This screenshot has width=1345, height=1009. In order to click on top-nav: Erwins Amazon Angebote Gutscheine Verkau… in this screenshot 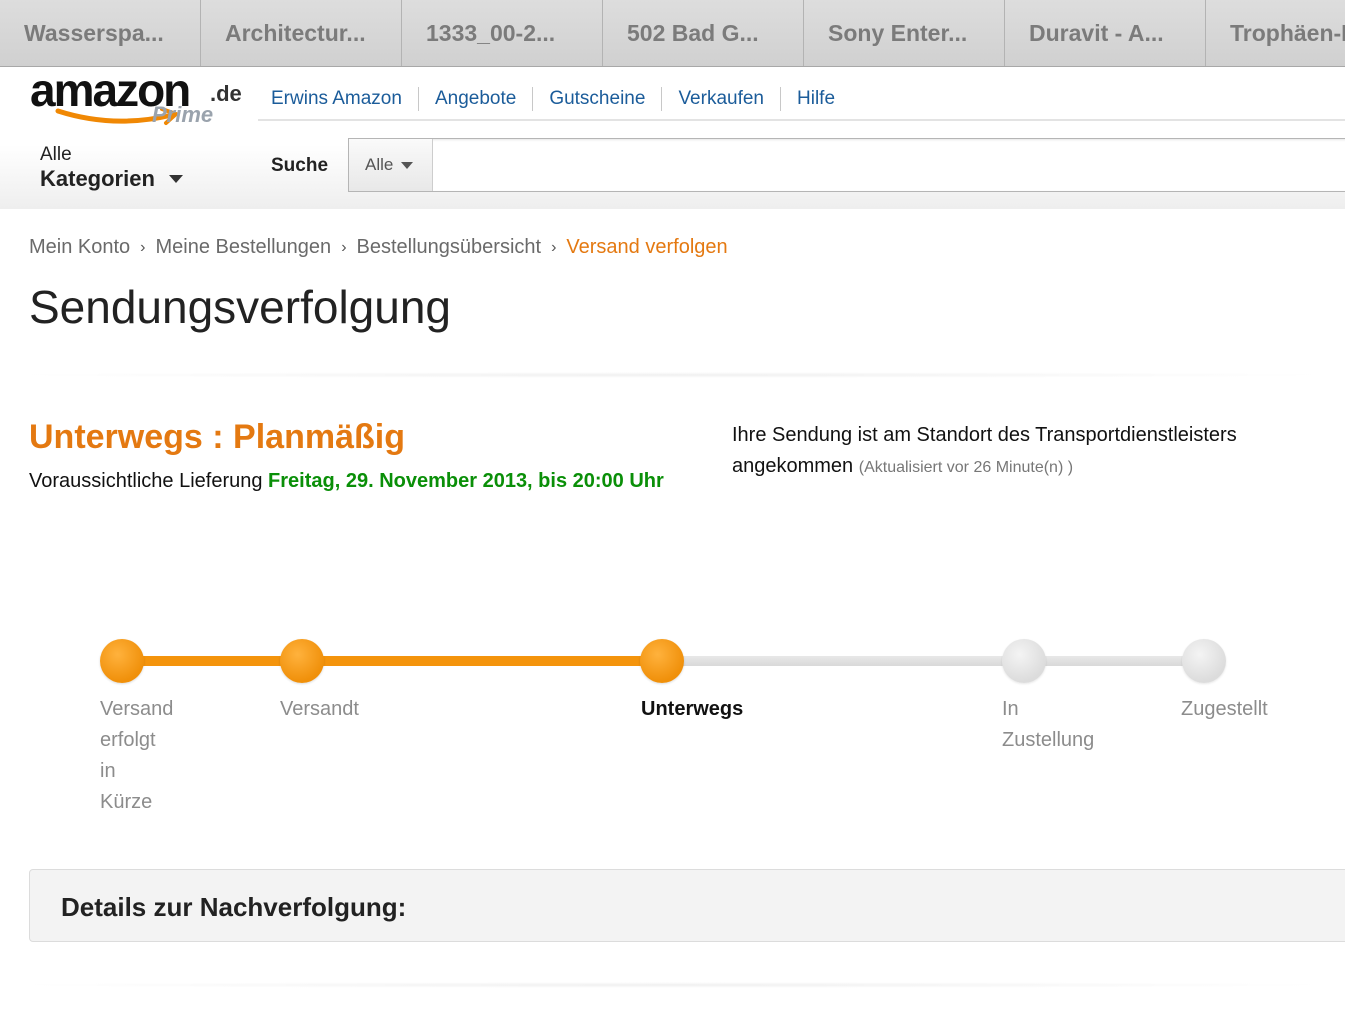, I will do `click(553, 99)`.